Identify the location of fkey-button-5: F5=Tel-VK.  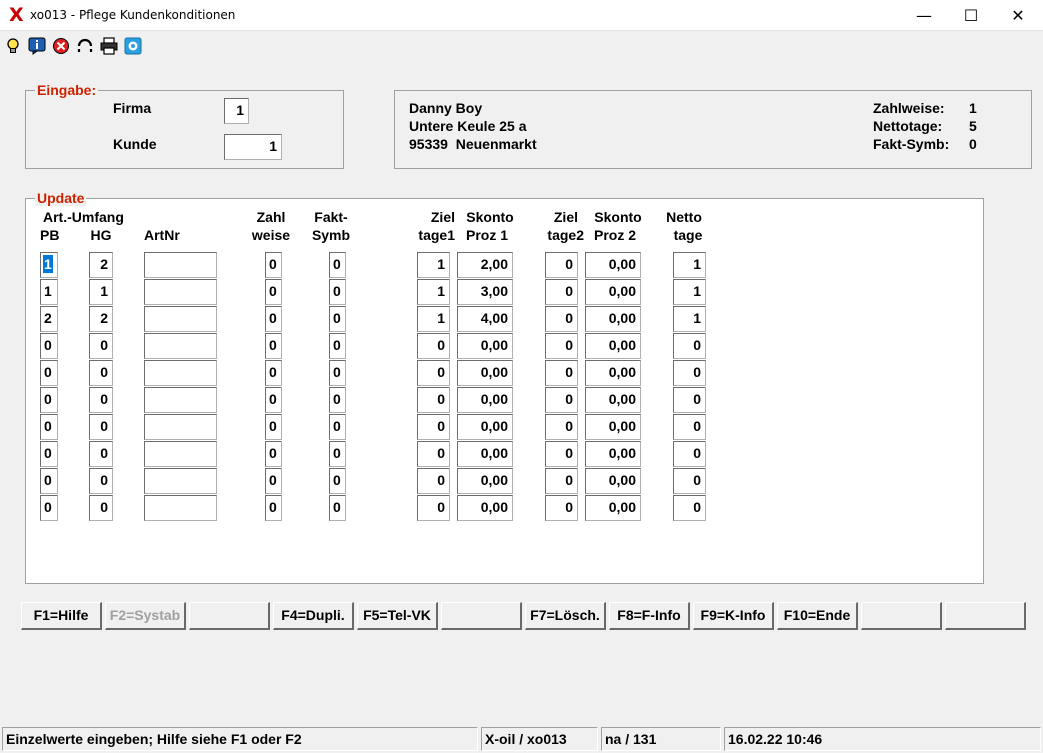
(397, 616).